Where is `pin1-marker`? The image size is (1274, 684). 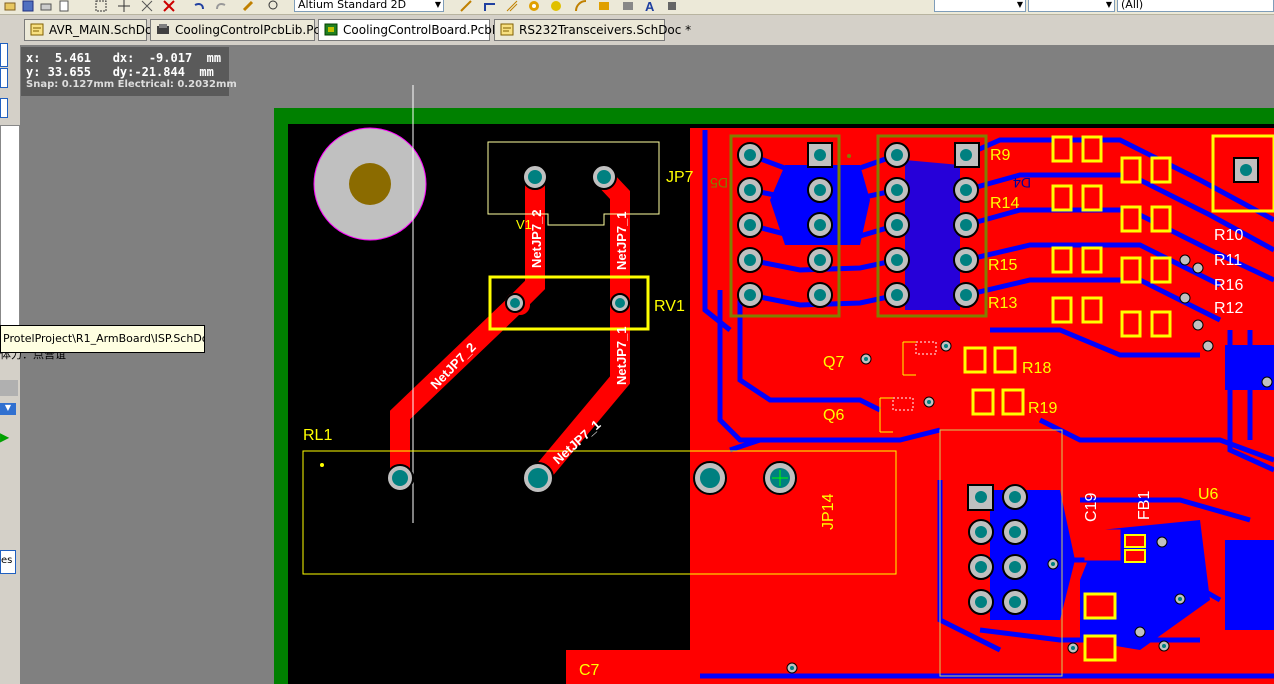
pin1-marker is located at coordinates (322, 465).